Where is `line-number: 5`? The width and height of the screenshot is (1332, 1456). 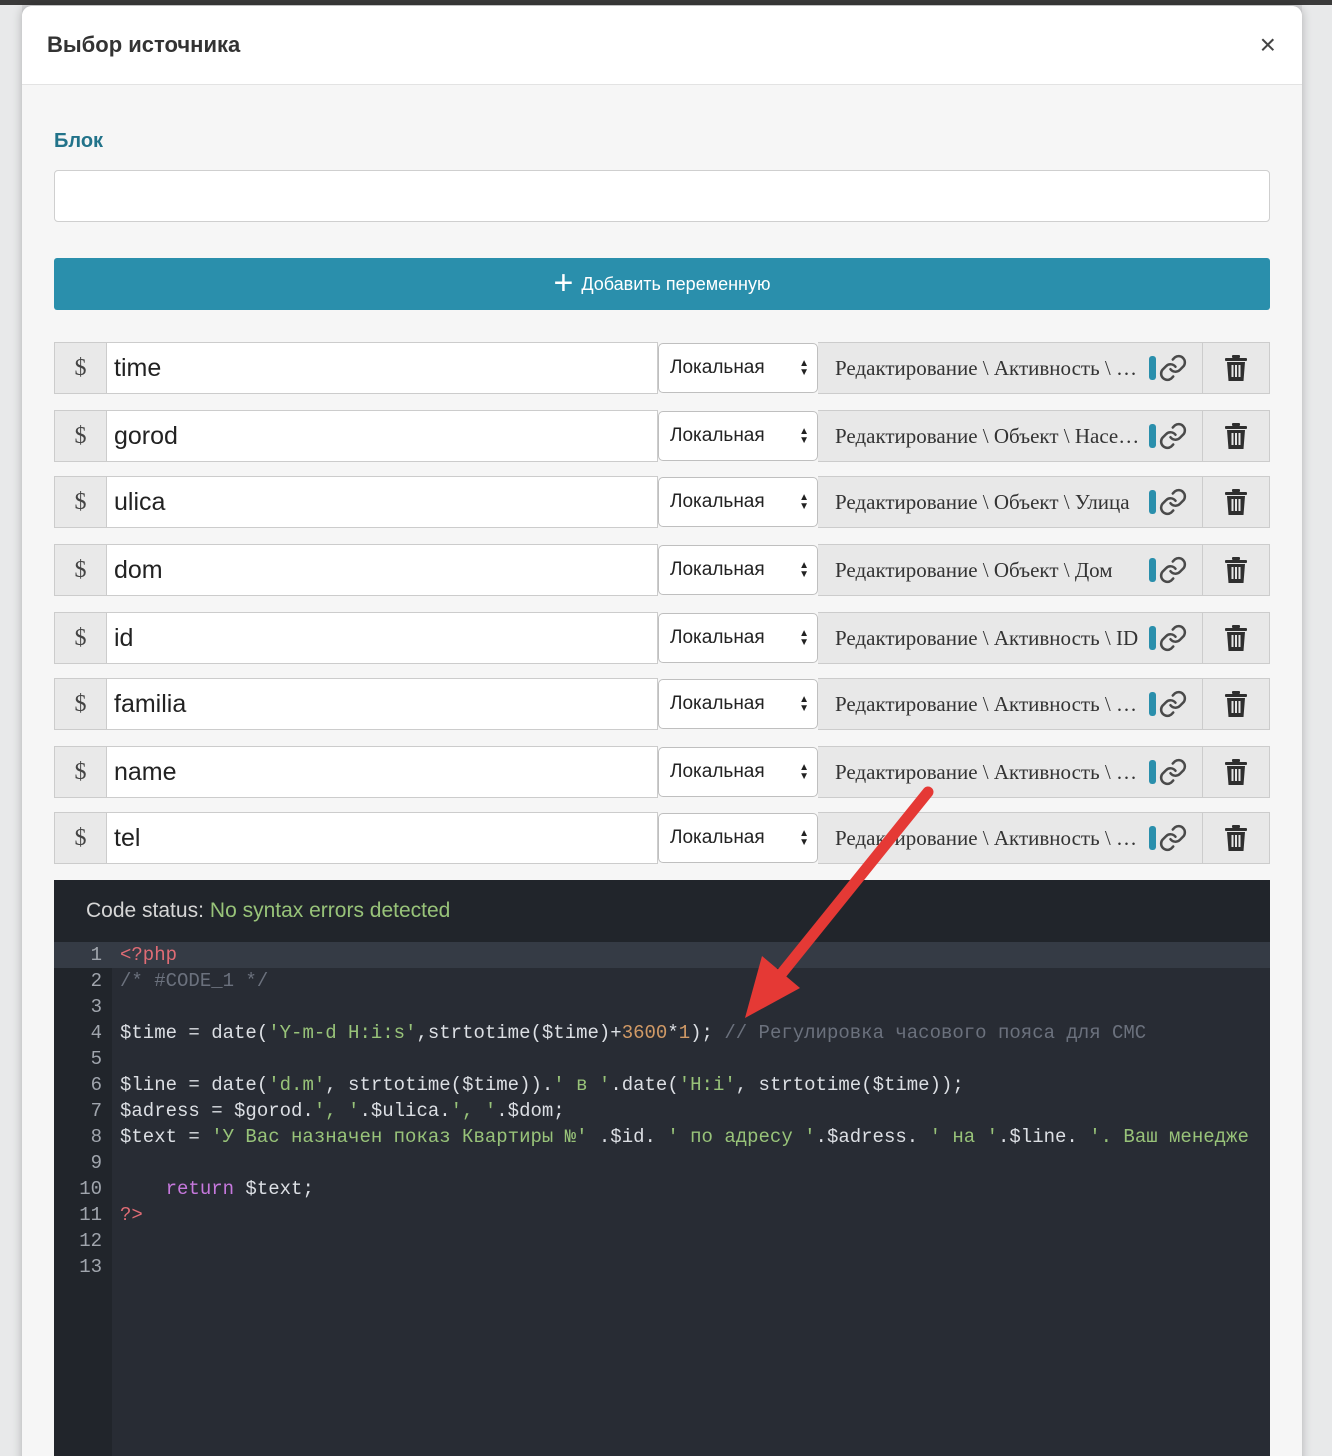 line-number: 5 is located at coordinates (96, 1059).